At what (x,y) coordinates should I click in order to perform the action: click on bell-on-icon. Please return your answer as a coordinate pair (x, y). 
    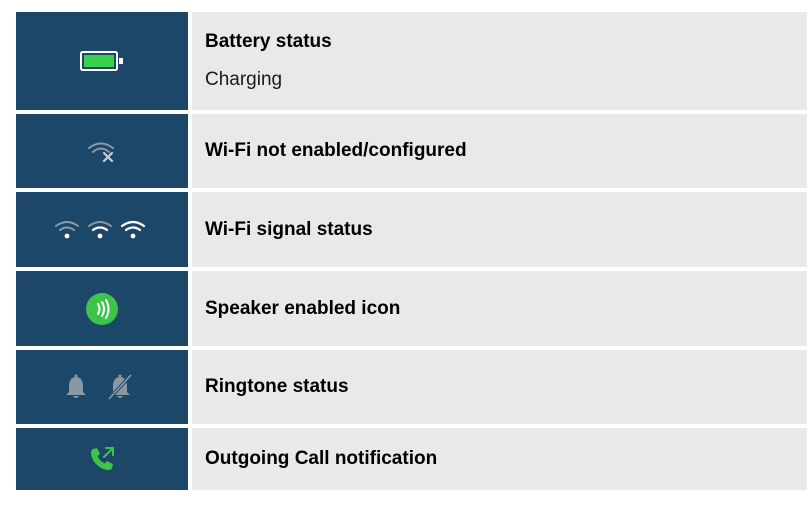
    Looking at the image, I should click on (76, 386).